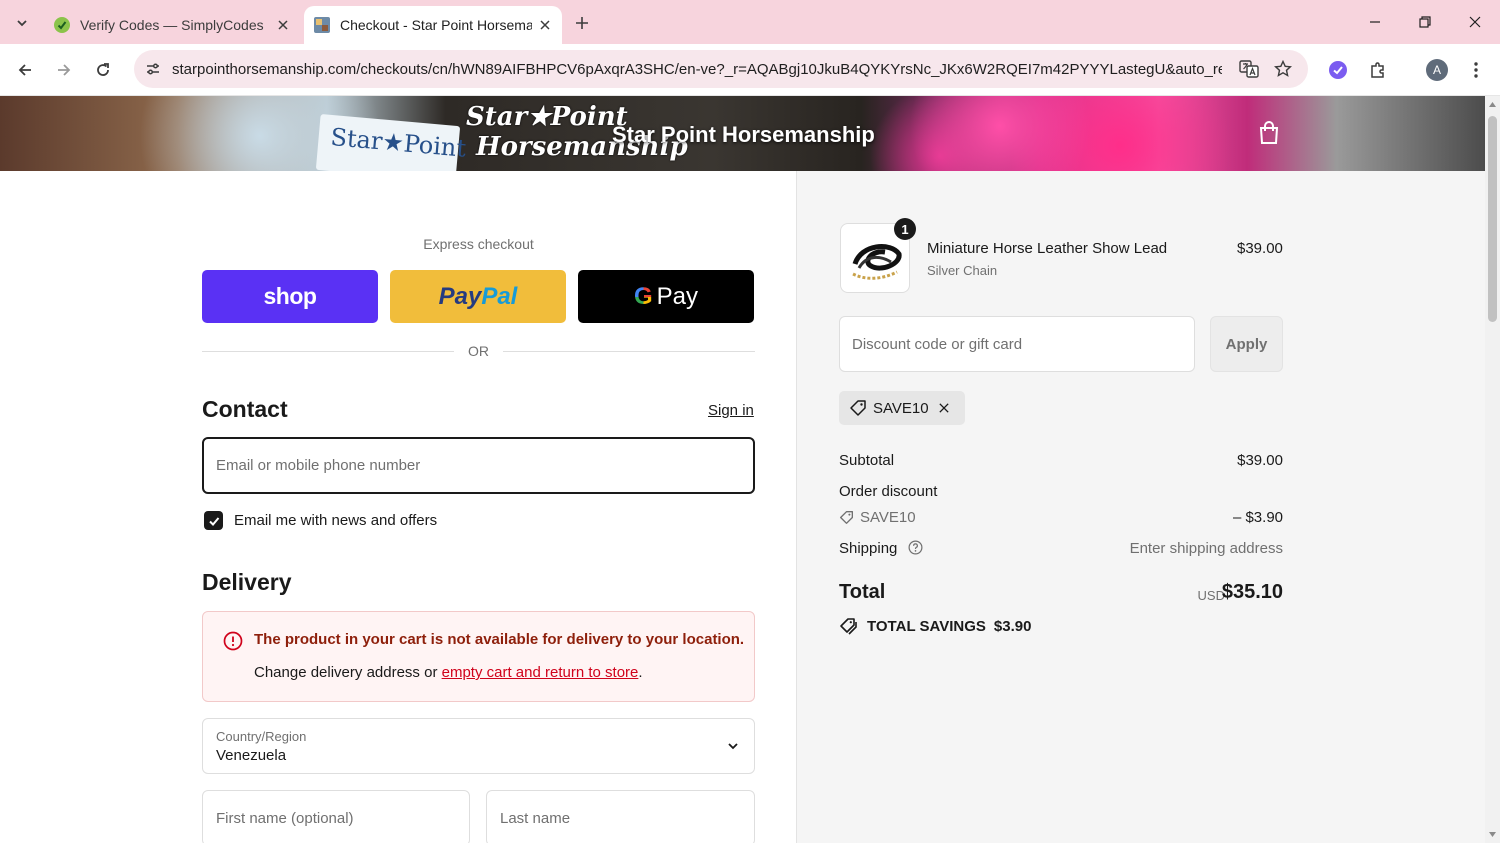 This screenshot has height=843, width=1500. What do you see at coordinates (478, 465) in the screenshot?
I see `email-field` at bounding box center [478, 465].